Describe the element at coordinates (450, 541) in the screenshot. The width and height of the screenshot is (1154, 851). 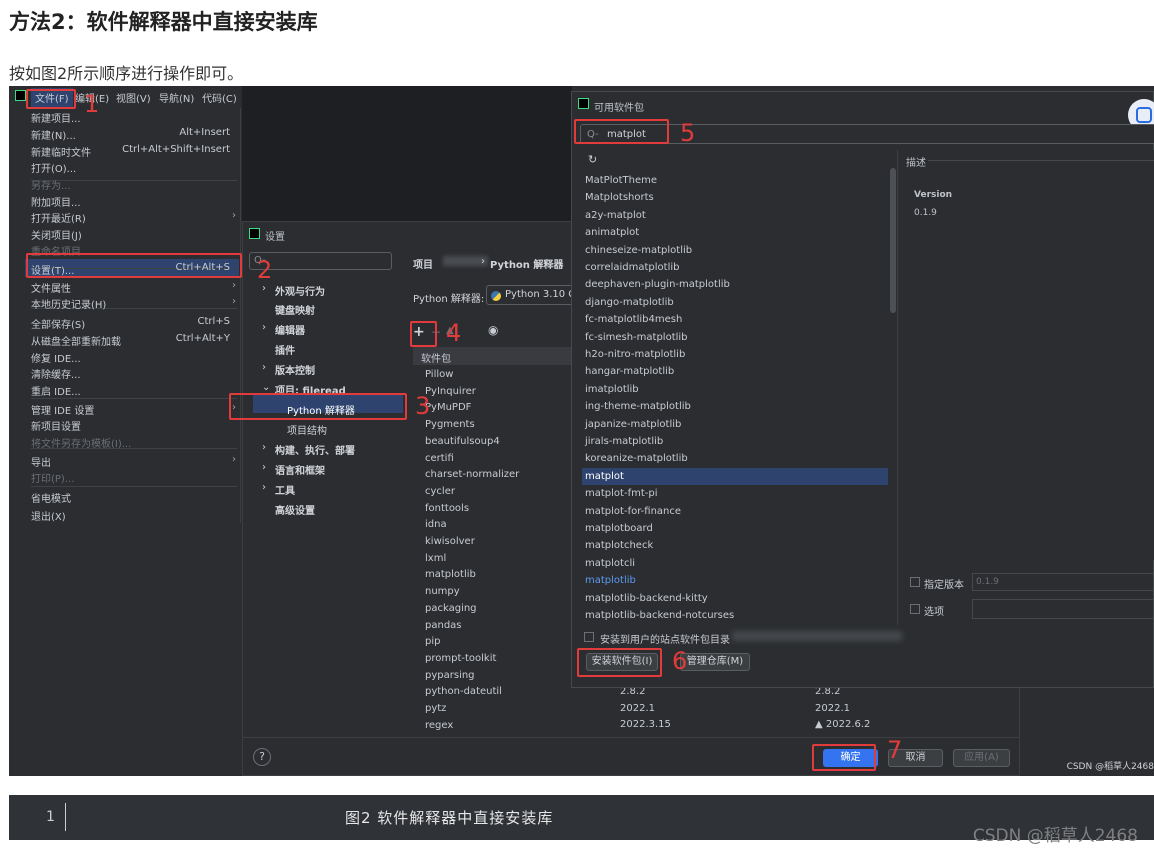
I see `package-row: kiwisolver` at that location.